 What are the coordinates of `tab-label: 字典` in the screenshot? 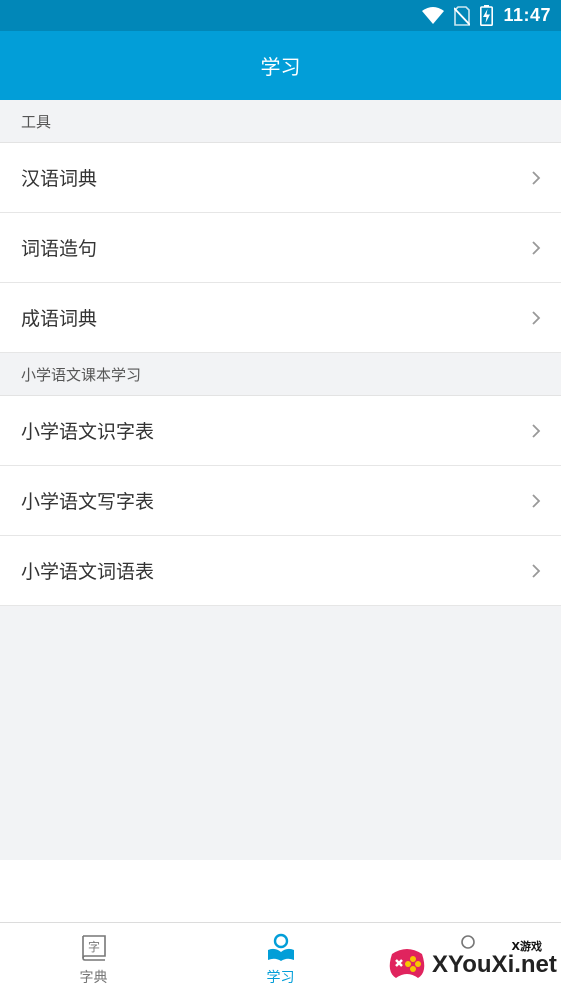 It's located at (93, 978).